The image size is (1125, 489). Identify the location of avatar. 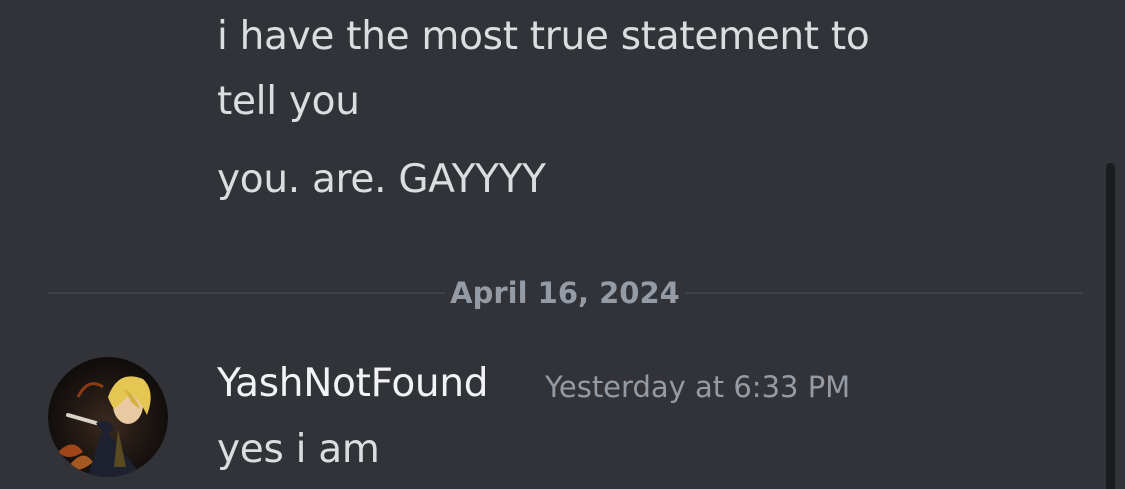
(108, 417).